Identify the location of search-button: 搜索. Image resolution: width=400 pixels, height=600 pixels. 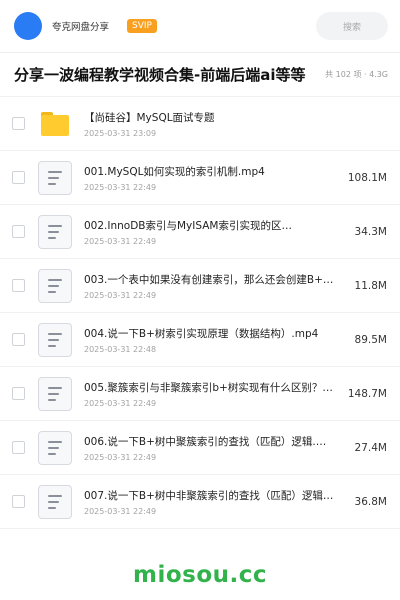
(352, 26).